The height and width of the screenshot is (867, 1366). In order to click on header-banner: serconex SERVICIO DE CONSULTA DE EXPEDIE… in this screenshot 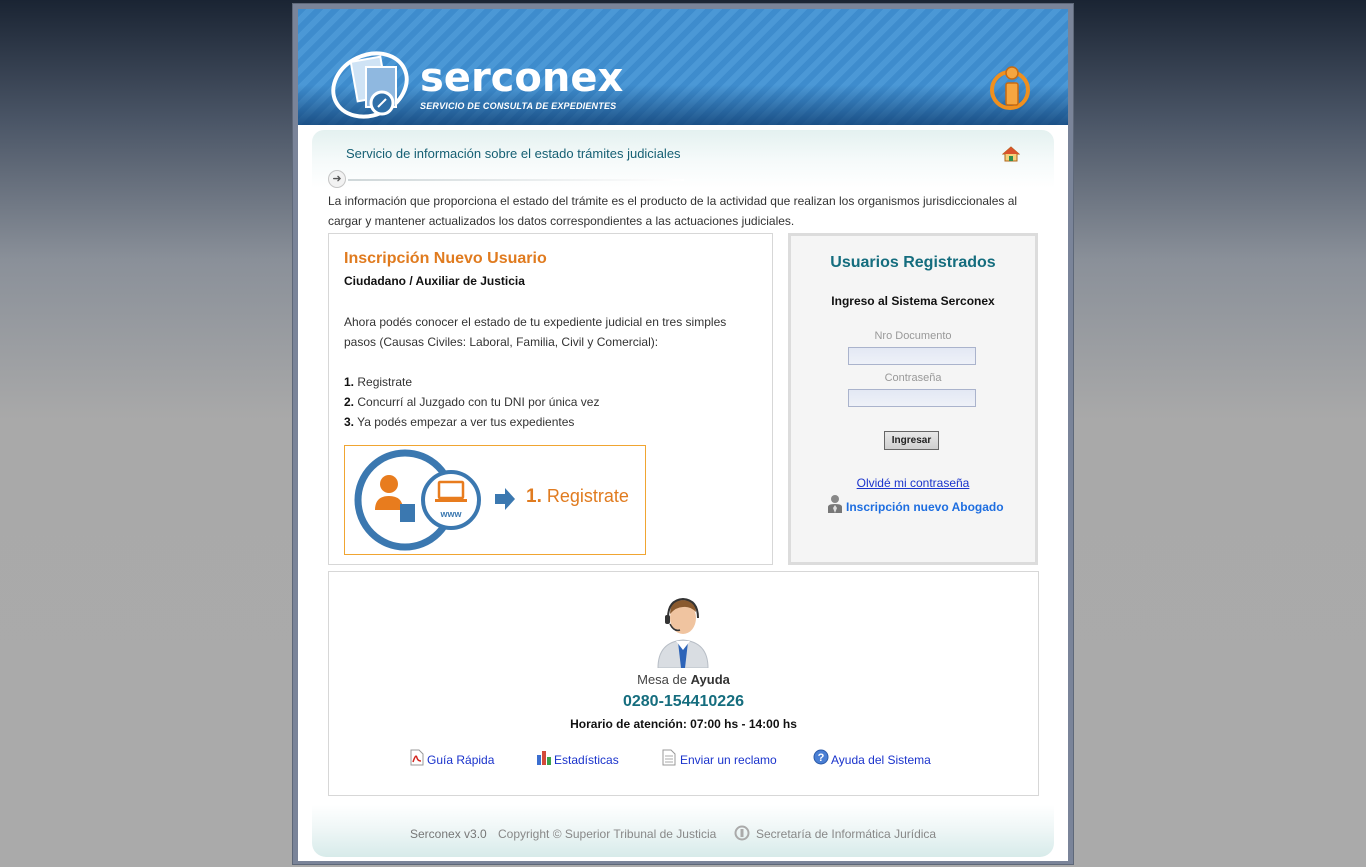, I will do `click(683, 67)`.